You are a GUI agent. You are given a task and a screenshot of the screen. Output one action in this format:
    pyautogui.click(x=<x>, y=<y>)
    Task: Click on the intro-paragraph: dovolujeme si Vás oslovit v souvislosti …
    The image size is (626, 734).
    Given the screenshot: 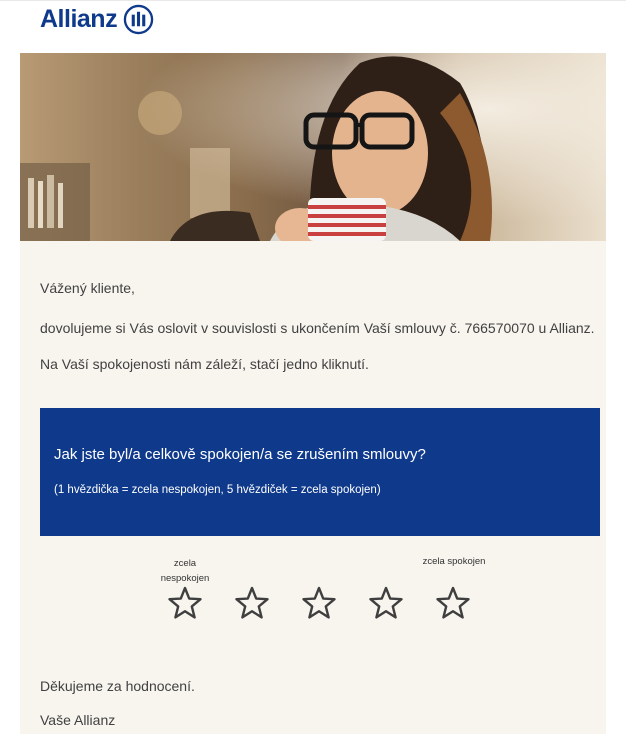 What is the action you would take?
    pyautogui.click(x=317, y=328)
    